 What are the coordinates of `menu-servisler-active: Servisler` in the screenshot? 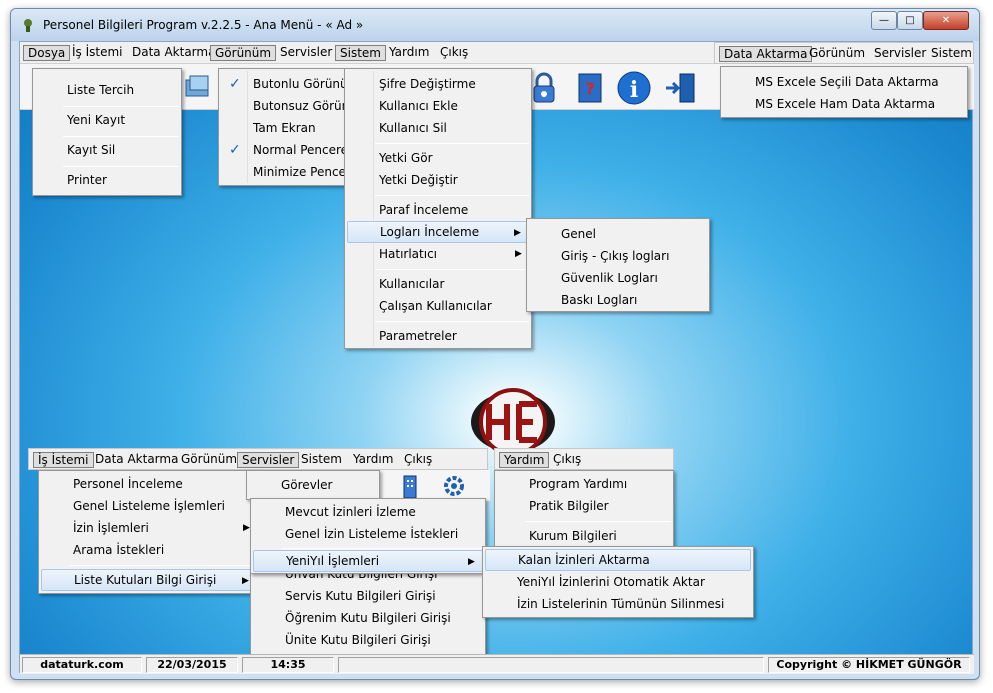 It's located at (268, 460).